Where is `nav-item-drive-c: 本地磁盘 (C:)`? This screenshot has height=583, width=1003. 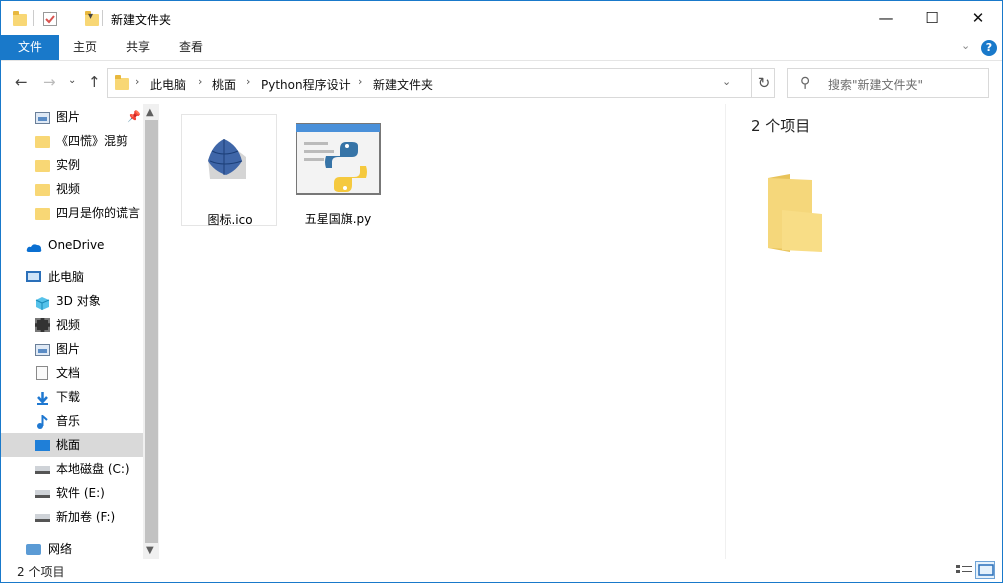 nav-item-drive-c: 本地磁盘 (C:) is located at coordinates (72, 469).